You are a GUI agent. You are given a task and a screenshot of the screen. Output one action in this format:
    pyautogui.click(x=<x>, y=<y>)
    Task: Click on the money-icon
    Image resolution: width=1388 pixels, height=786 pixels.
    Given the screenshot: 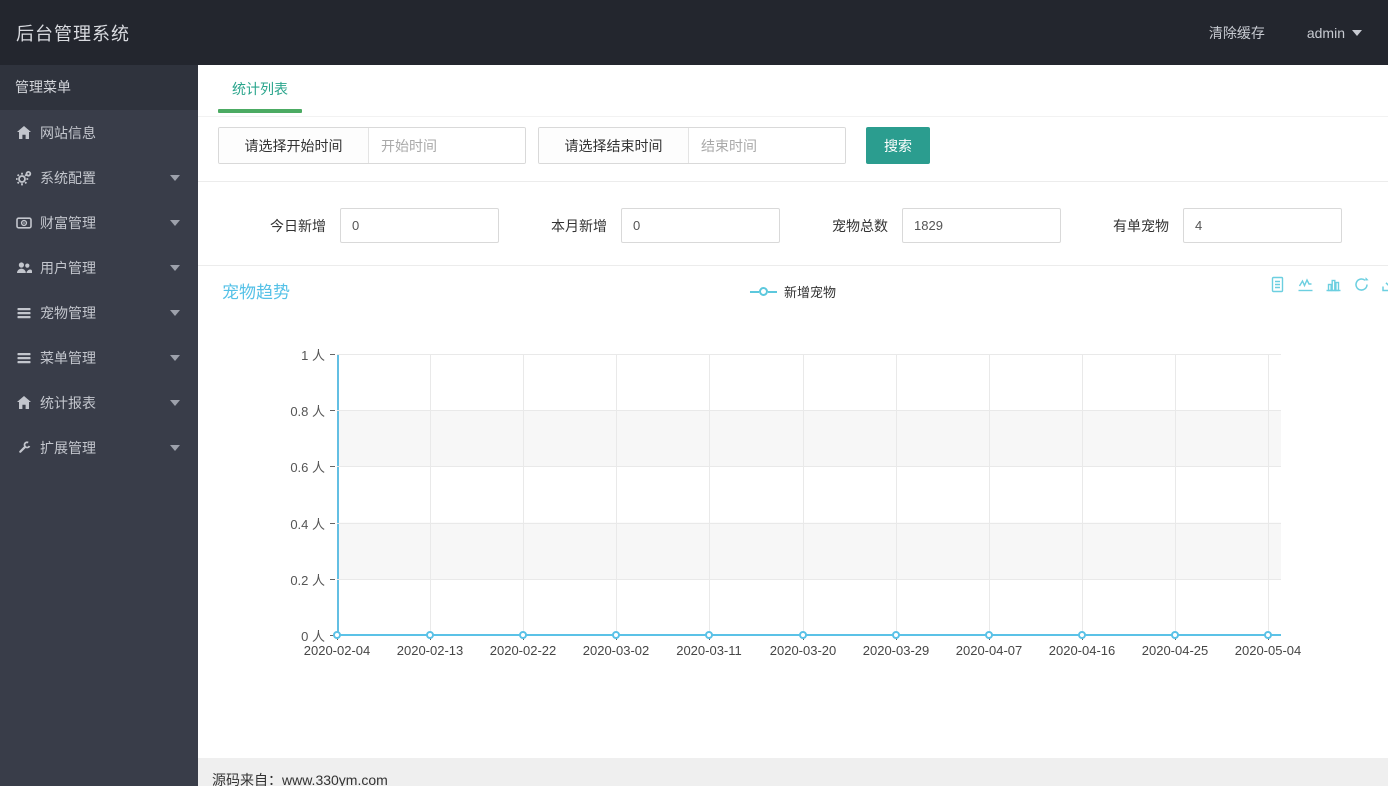 What is the action you would take?
    pyautogui.click(x=23, y=222)
    